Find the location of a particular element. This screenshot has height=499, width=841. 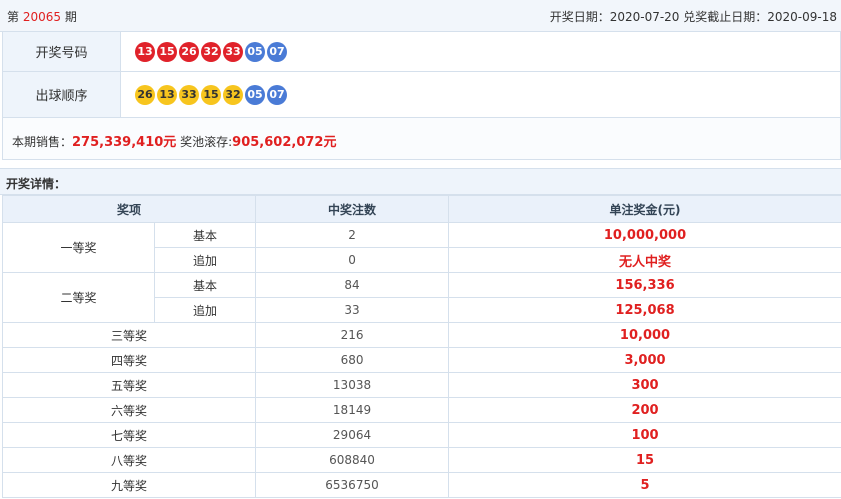

table-row: 八等奖 608840 15 is located at coordinates (421, 460).